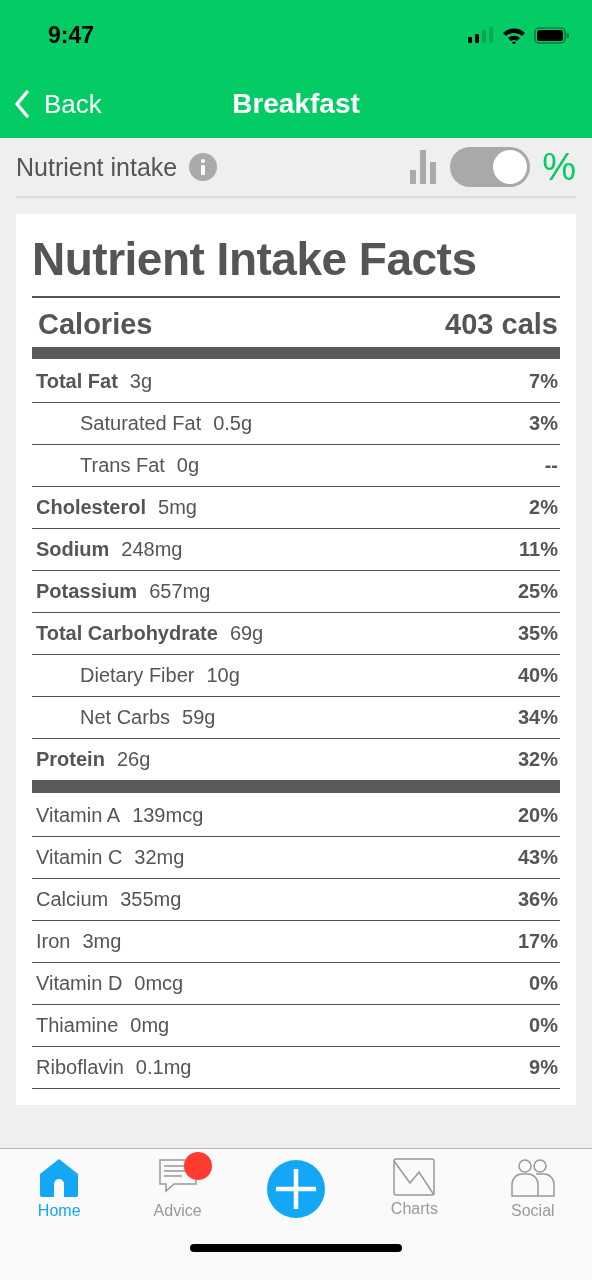  Describe the element at coordinates (77, 1025) in the screenshot. I see `nutrient-name: Thiamine` at that location.